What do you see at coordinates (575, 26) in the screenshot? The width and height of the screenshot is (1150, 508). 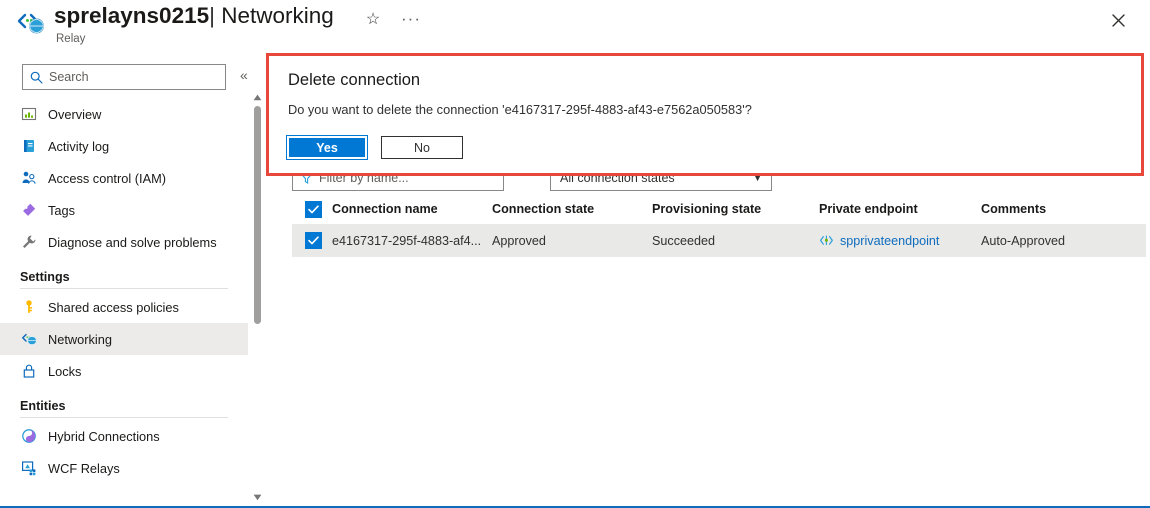 I see `blade-header: sprelayns0215| Networking Relay ☆ ···` at bounding box center [575, 26].